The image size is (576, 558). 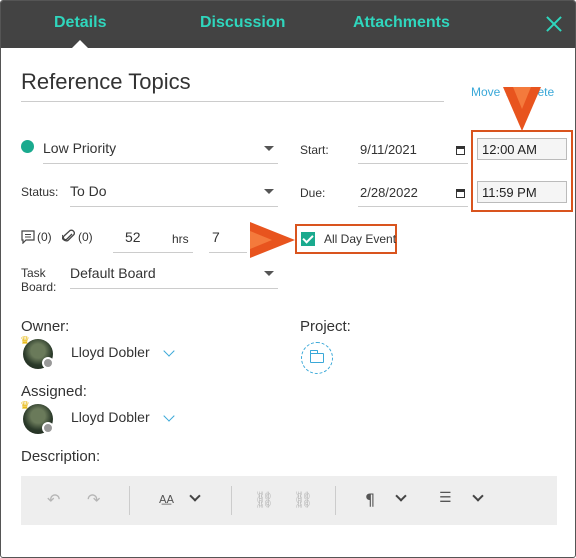 I want to click on due-date-input: 2/28/2022, so click(x=389, y=192).